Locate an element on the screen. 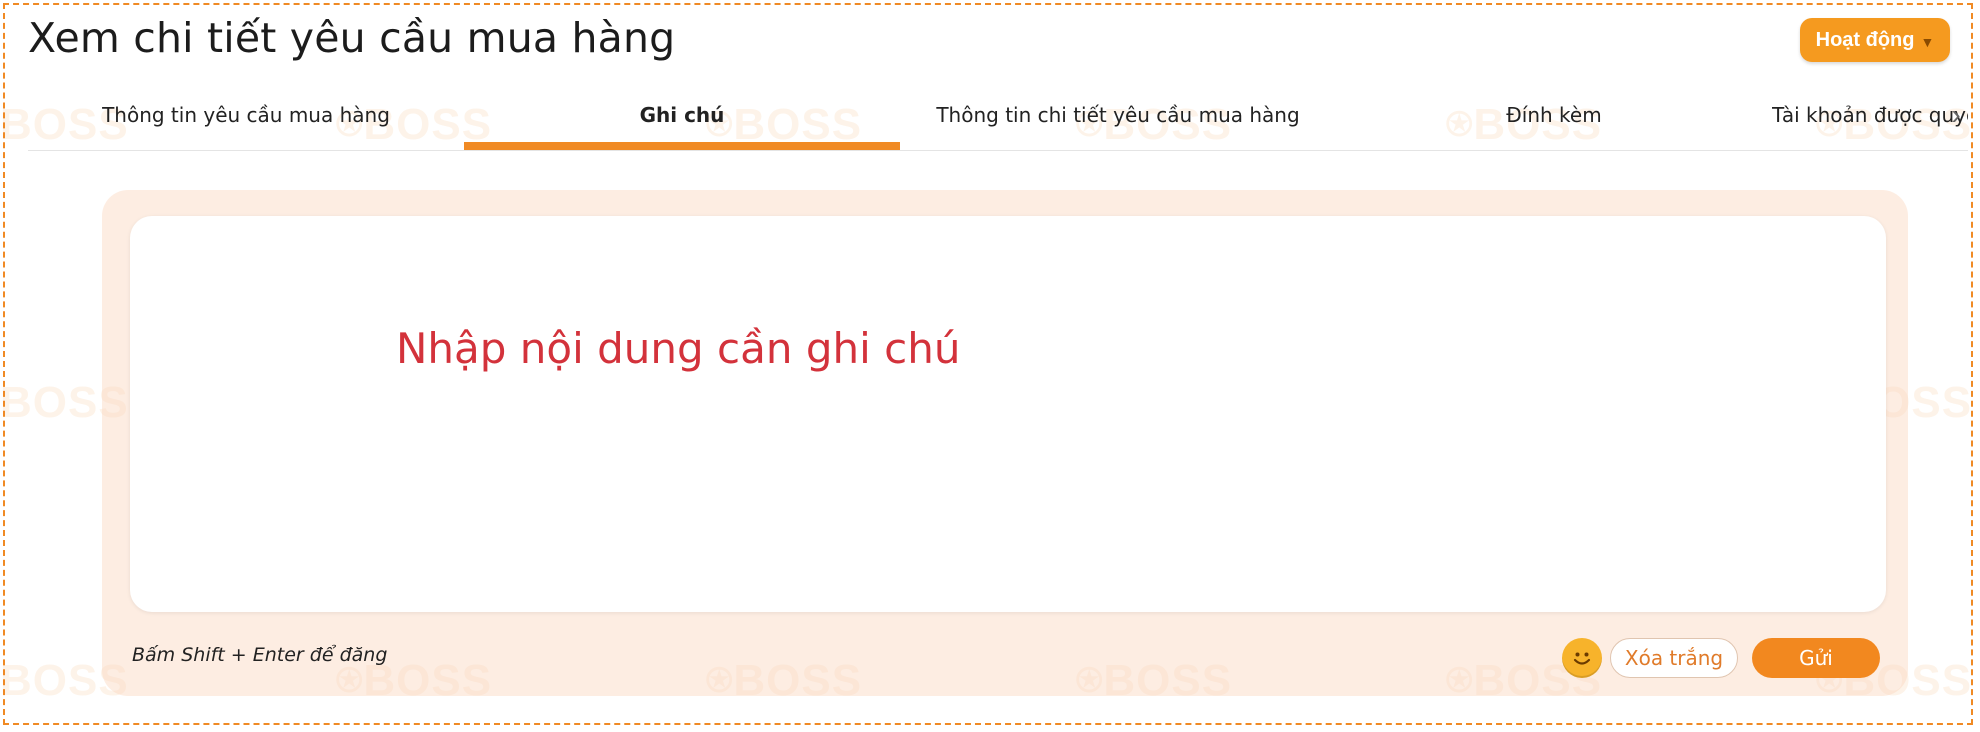 This screenshot has height=732, width=1980. chevron-right-icon: › is located at coordinates (1956, 114).